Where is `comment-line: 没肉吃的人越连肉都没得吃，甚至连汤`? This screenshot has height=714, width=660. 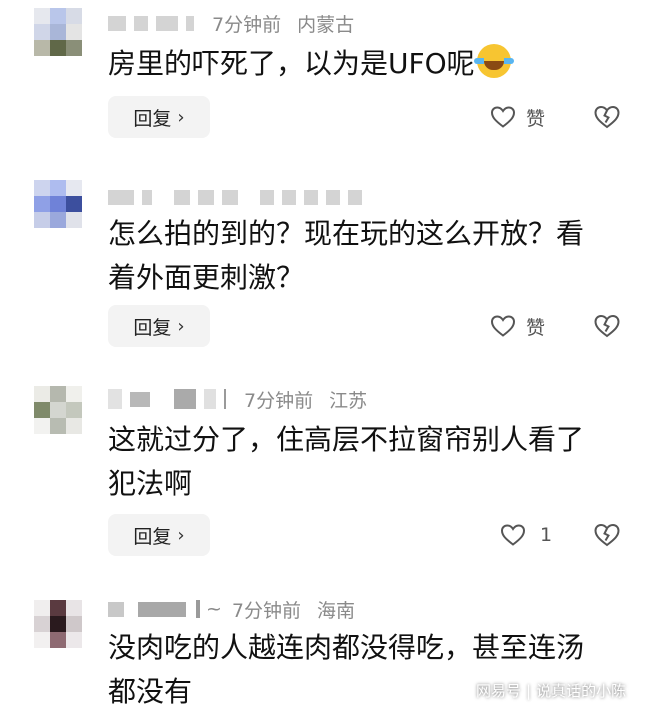
comment-line: 没肉吃的人越连肉都没得吃，甚至连汤 is located at coordinates (346, 647).